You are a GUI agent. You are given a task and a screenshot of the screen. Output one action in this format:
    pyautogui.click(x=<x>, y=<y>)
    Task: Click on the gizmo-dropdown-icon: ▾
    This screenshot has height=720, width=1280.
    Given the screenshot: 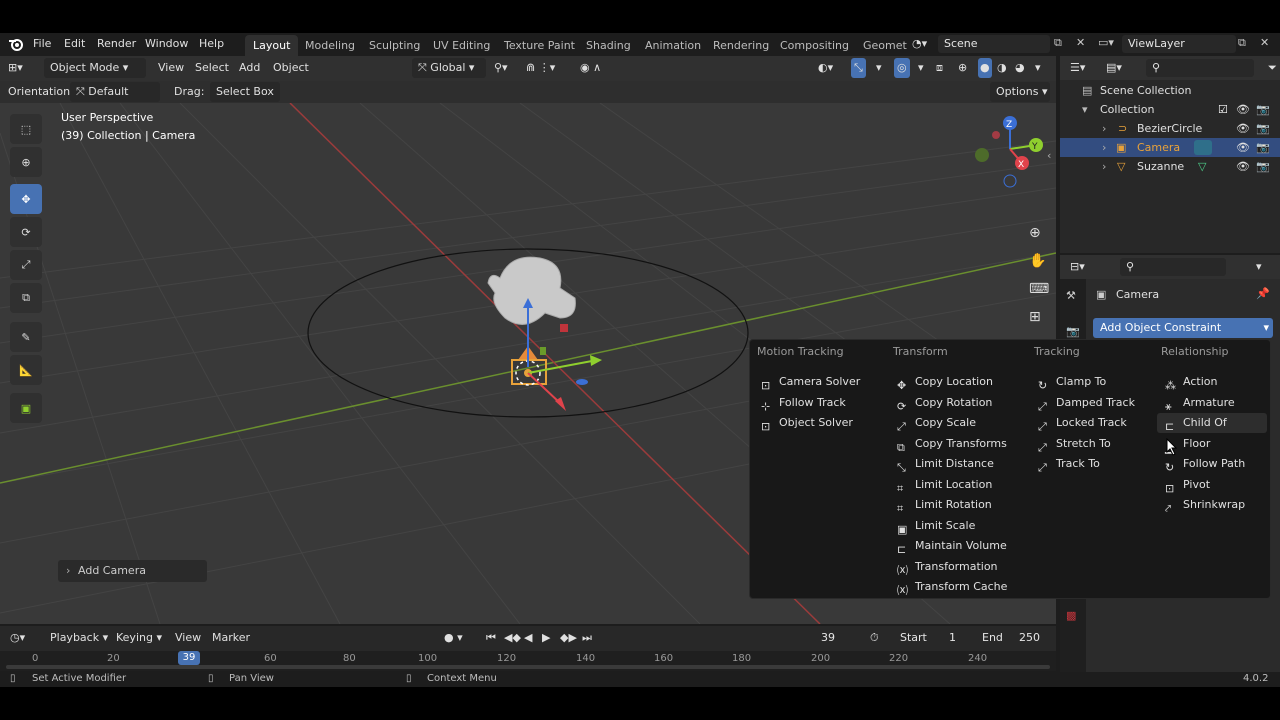 What is the action you would take?
    pyautogui.click(x=879, y=68)
    